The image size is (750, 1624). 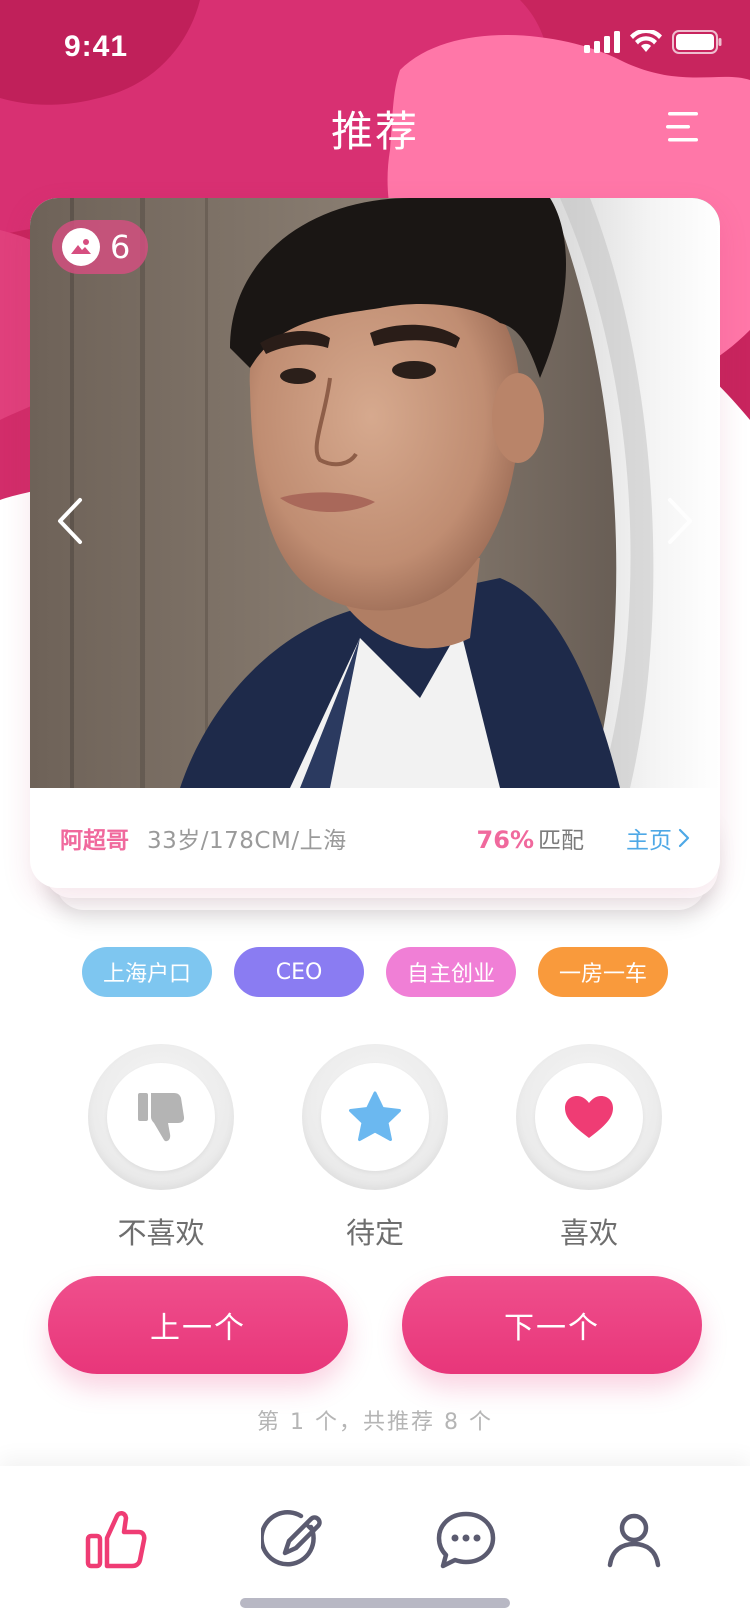 I want to click on match-score: 76% 匹配, so click(x=530, y=838).